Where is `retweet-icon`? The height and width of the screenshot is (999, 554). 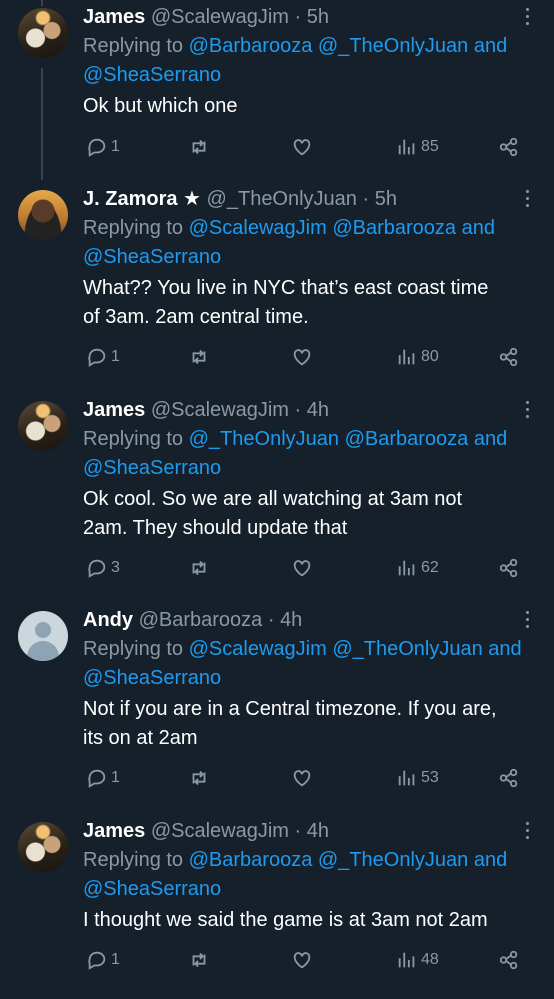
retweet-icon is located at coordinates (199, 778).